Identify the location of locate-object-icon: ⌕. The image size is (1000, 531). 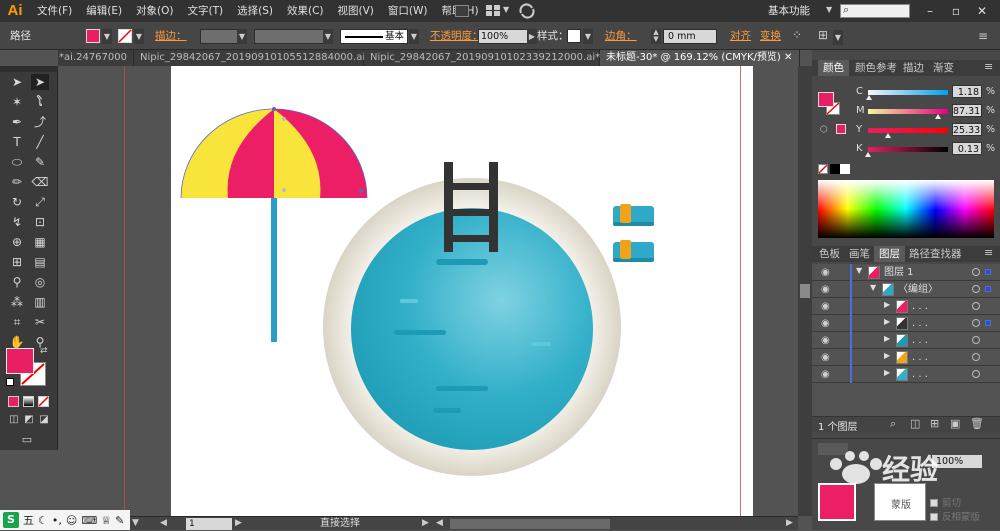
(893, 424).